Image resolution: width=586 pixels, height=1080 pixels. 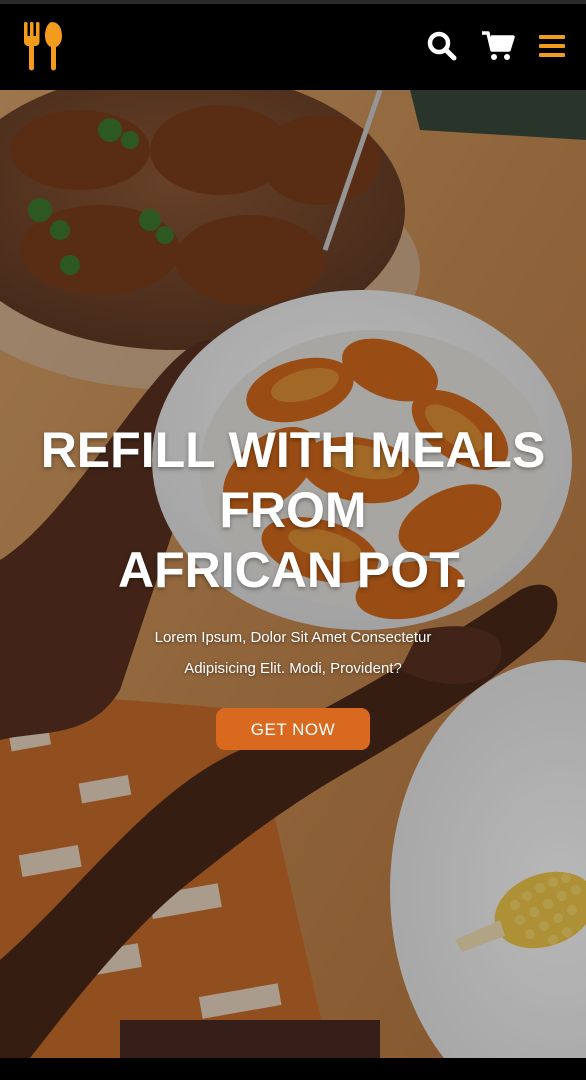 What do you see at coordinates (293, 450) in the screenshot?
I see `hero-title-line: REFILL WITH MEALS` at bounding box center [293, 450].